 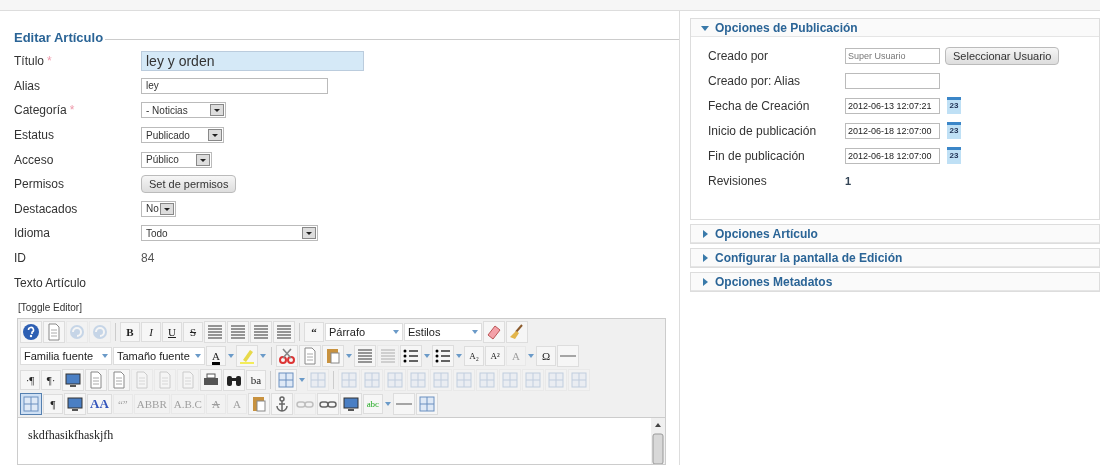 I want to click on panel-header: Configurar la pantalla de Edición, so click(x=895, y=258).